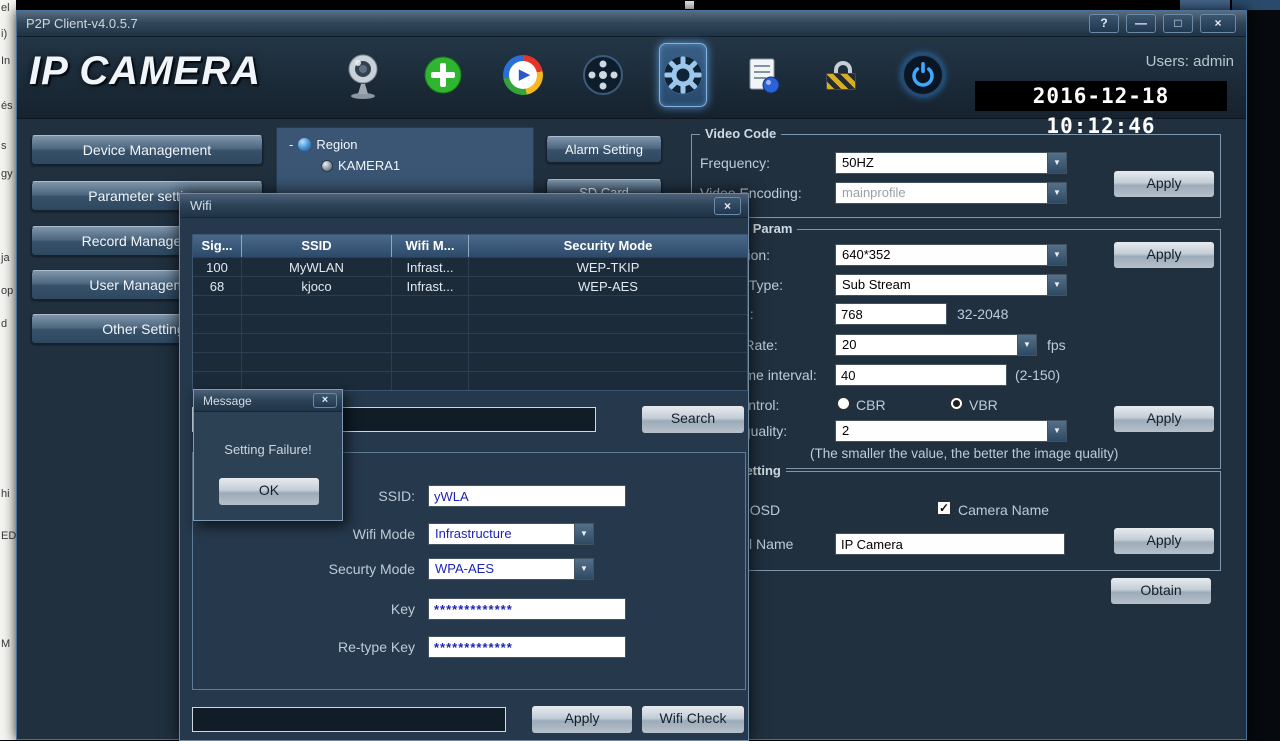  I want to click on clock-display: 2016-12-18 10:12:46, so click(1101, 109).